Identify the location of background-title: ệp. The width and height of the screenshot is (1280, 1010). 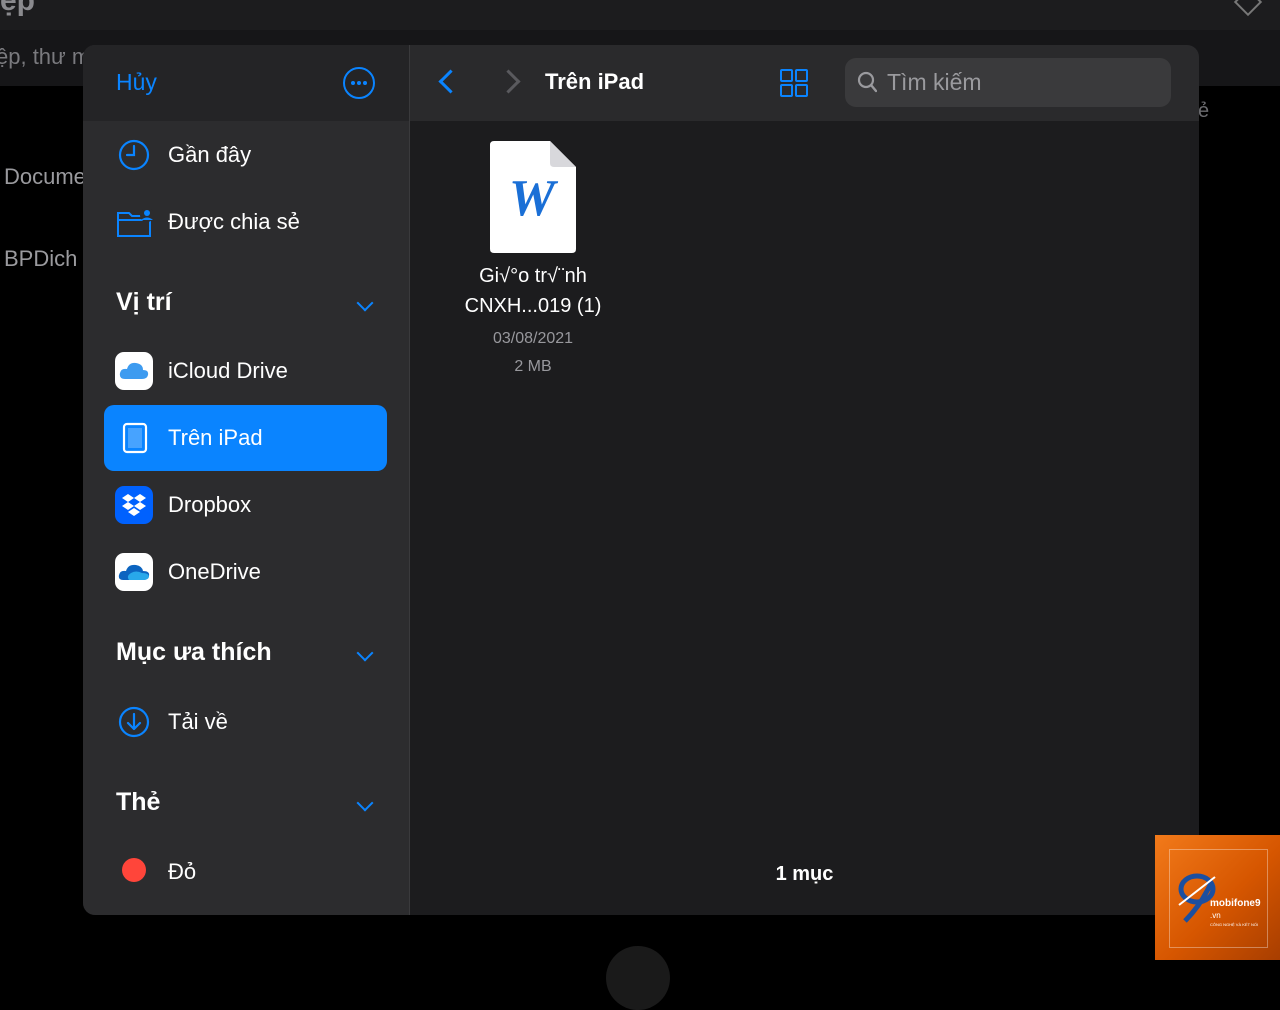
(18, 8).